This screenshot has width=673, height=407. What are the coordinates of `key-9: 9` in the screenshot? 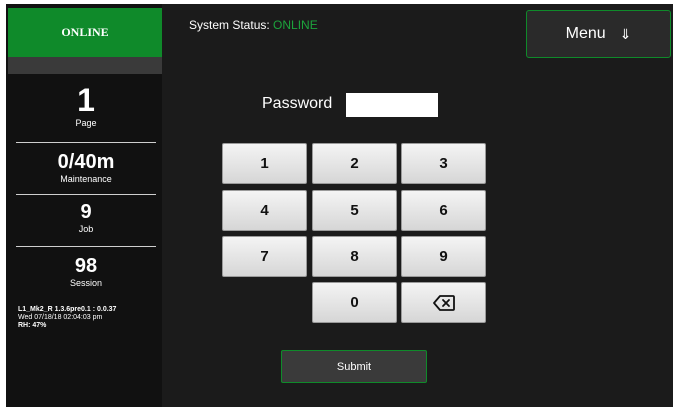 It's located at (443, 256).